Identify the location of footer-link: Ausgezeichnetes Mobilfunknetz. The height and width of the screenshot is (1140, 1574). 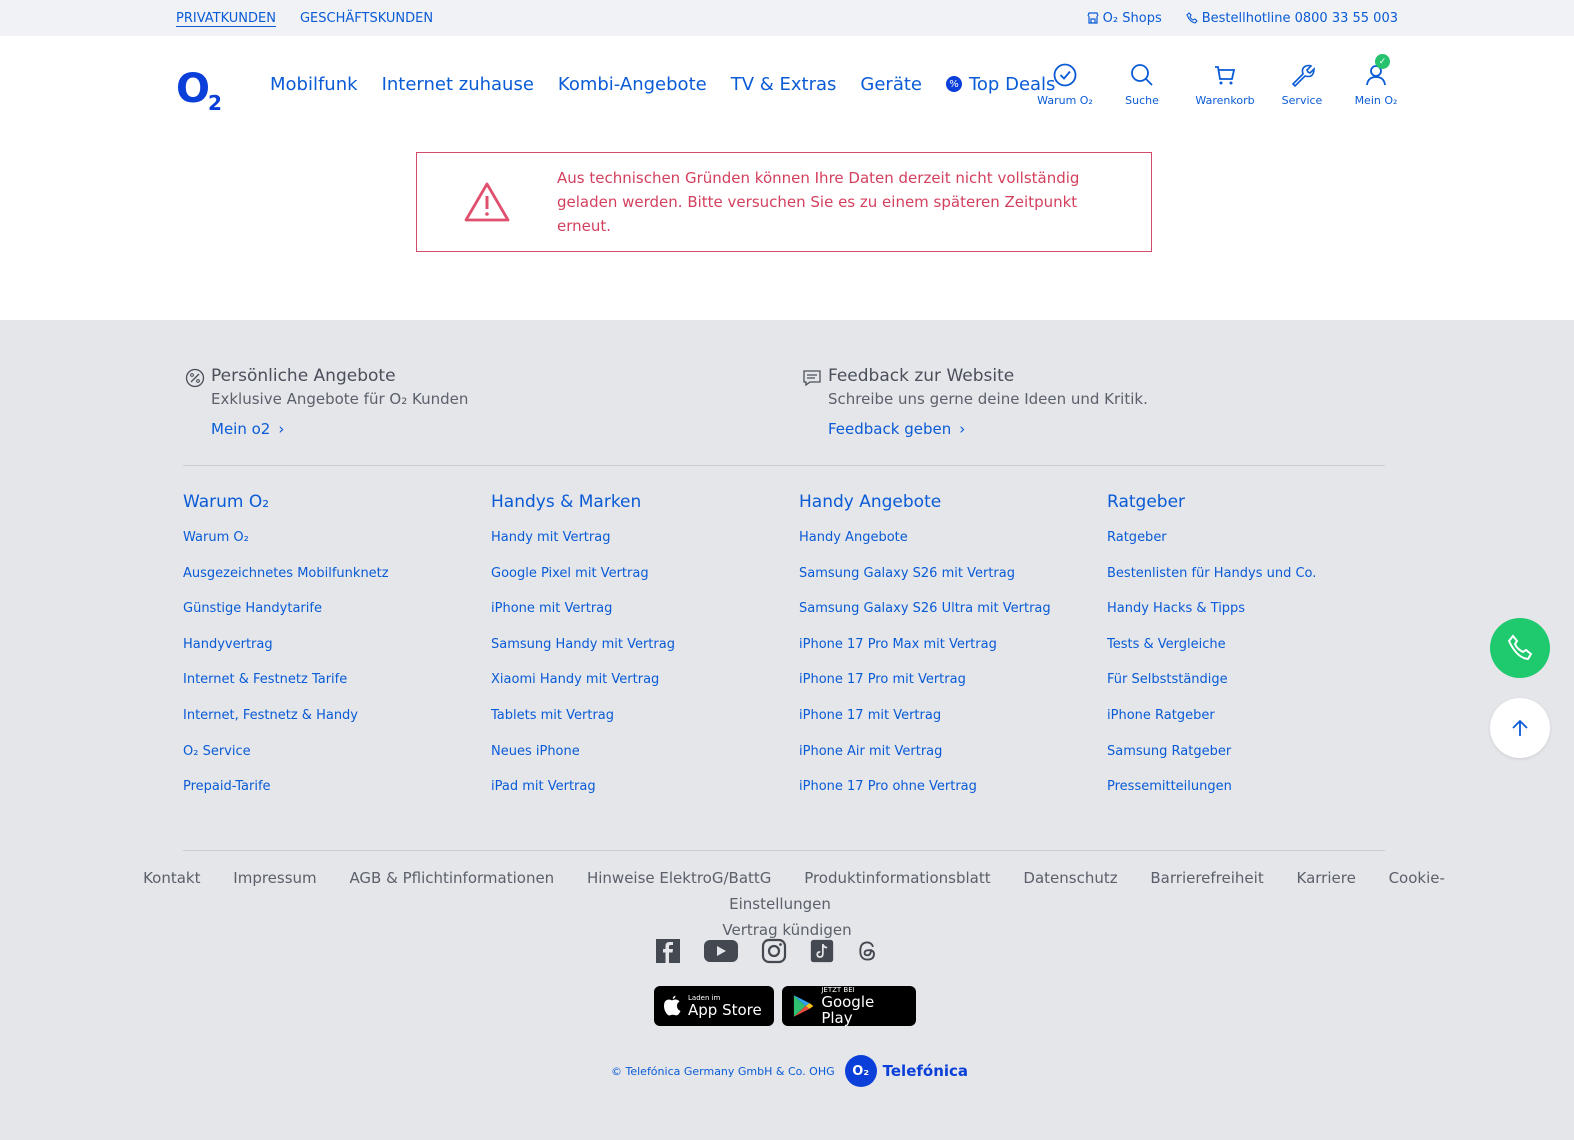
(337, 580).